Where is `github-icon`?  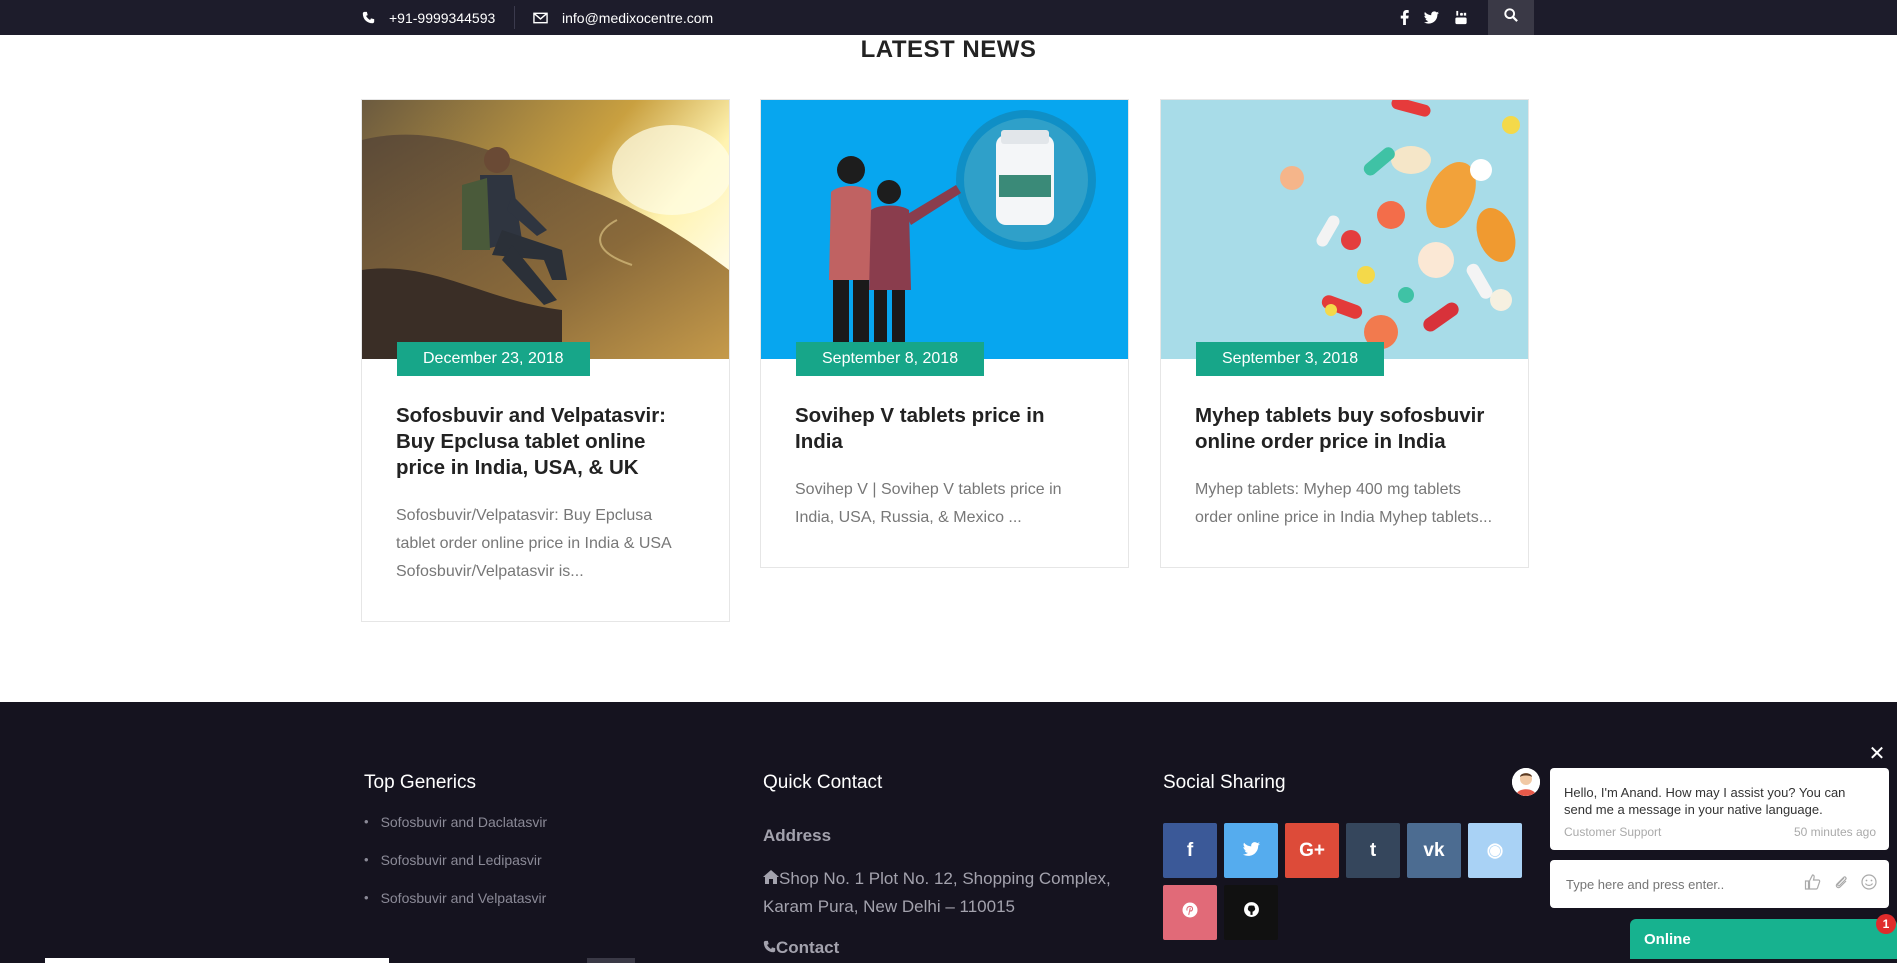
github-icon is located at coordinates (1251, 912).